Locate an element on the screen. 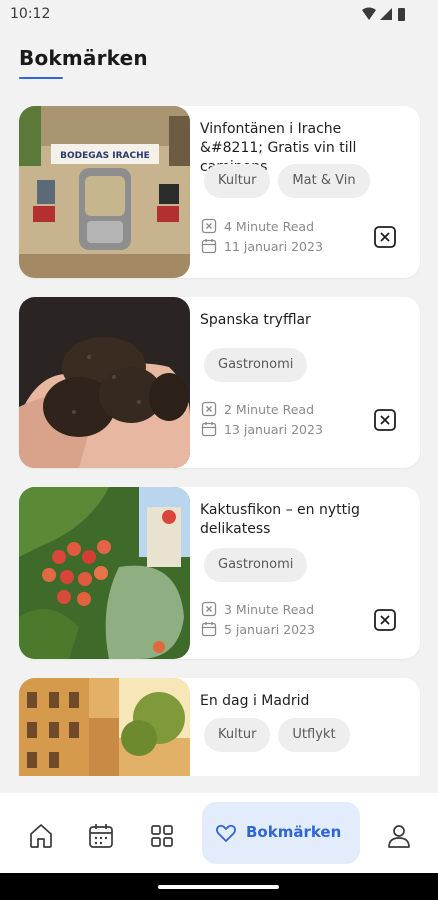  article-image: BODEGAS IRACHE is located at coordinates (104, 192).